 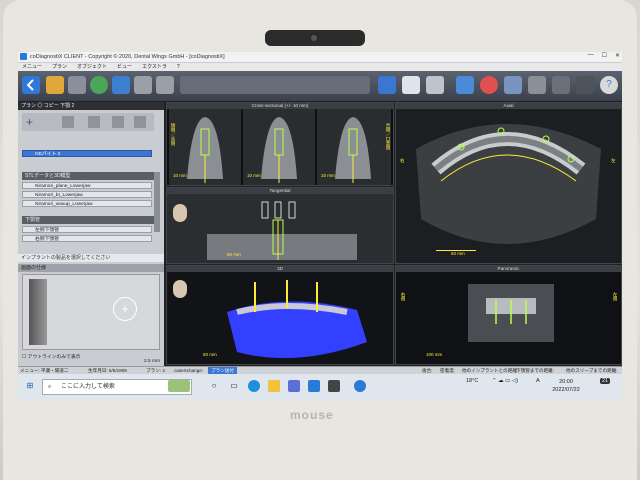 I want to click on maximize-button: ☐, so click(x=604, y=55).